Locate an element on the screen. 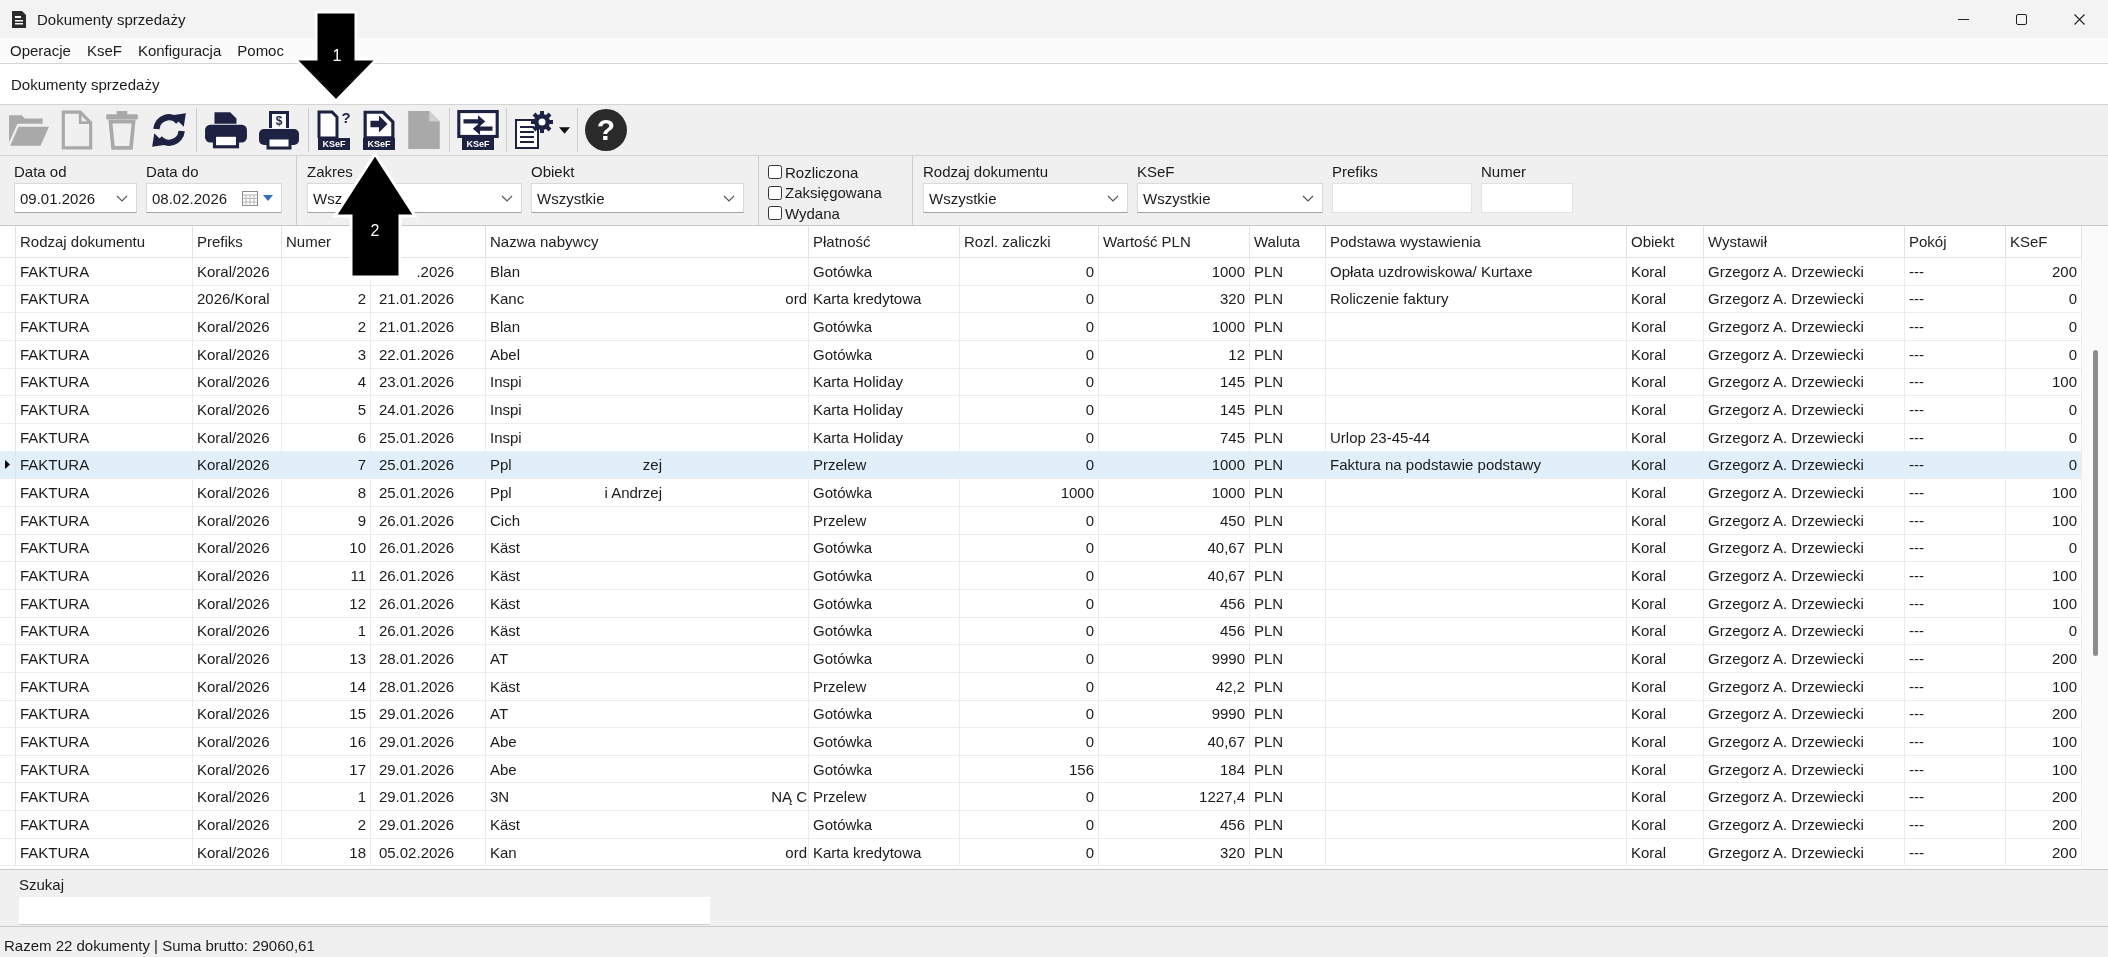 Image resolution: width=2108 pixels, height=957 pixels. row-pointer-icon is located at coordinates (7, 465).